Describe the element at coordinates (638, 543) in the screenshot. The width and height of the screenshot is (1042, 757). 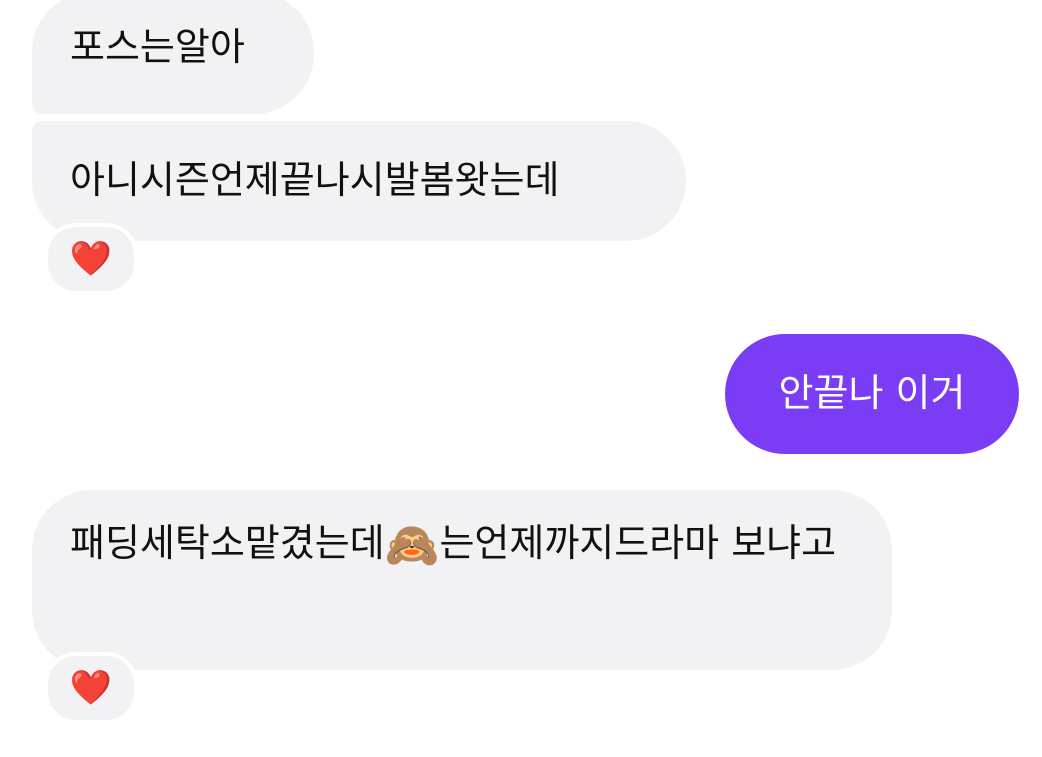
I see `message-text-part: 는언제까지드라마 보냐고` at that location.